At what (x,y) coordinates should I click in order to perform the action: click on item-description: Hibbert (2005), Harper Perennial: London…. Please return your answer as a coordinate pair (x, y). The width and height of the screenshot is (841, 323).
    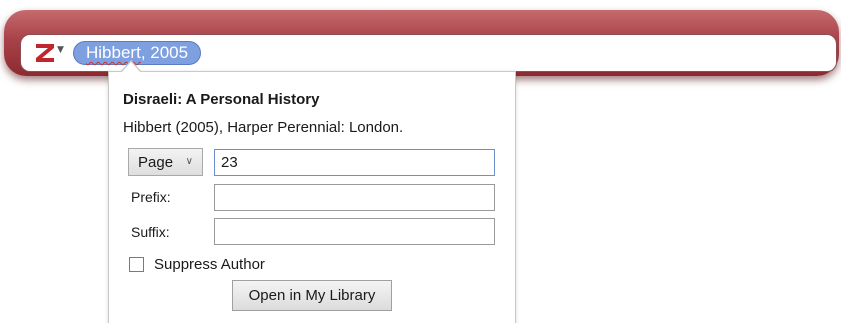
    Looking at the image, I should click on (263, 127).